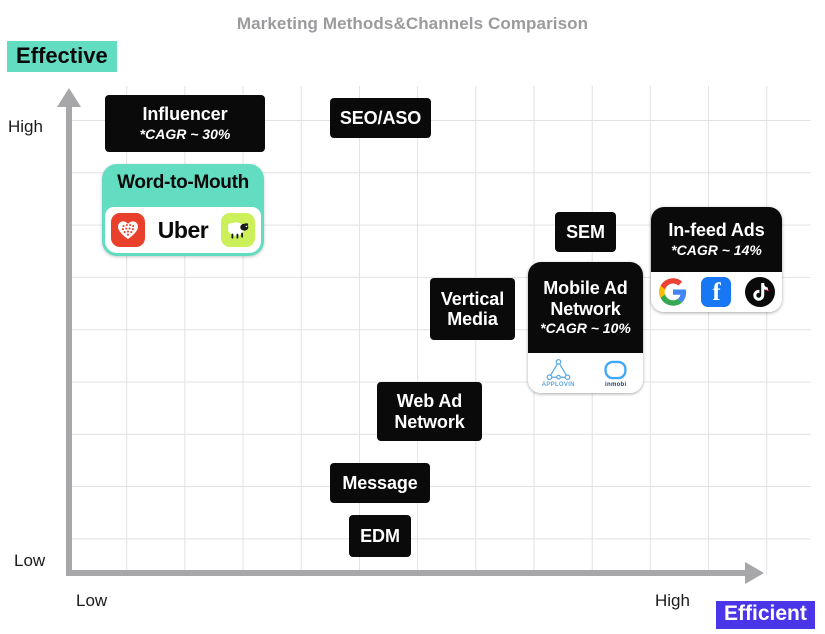 Image resolution: width=825 pixels, height=634 pixels. I want to click on card-word-to-mouth-title: Word-to-Mouth, so click(183, 182).